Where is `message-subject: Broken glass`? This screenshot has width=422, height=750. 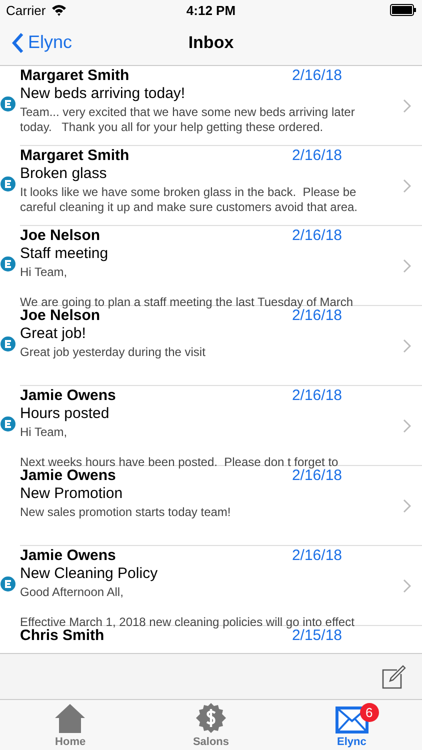
message-subject: Broken glass is located at coordinates (64, 173).